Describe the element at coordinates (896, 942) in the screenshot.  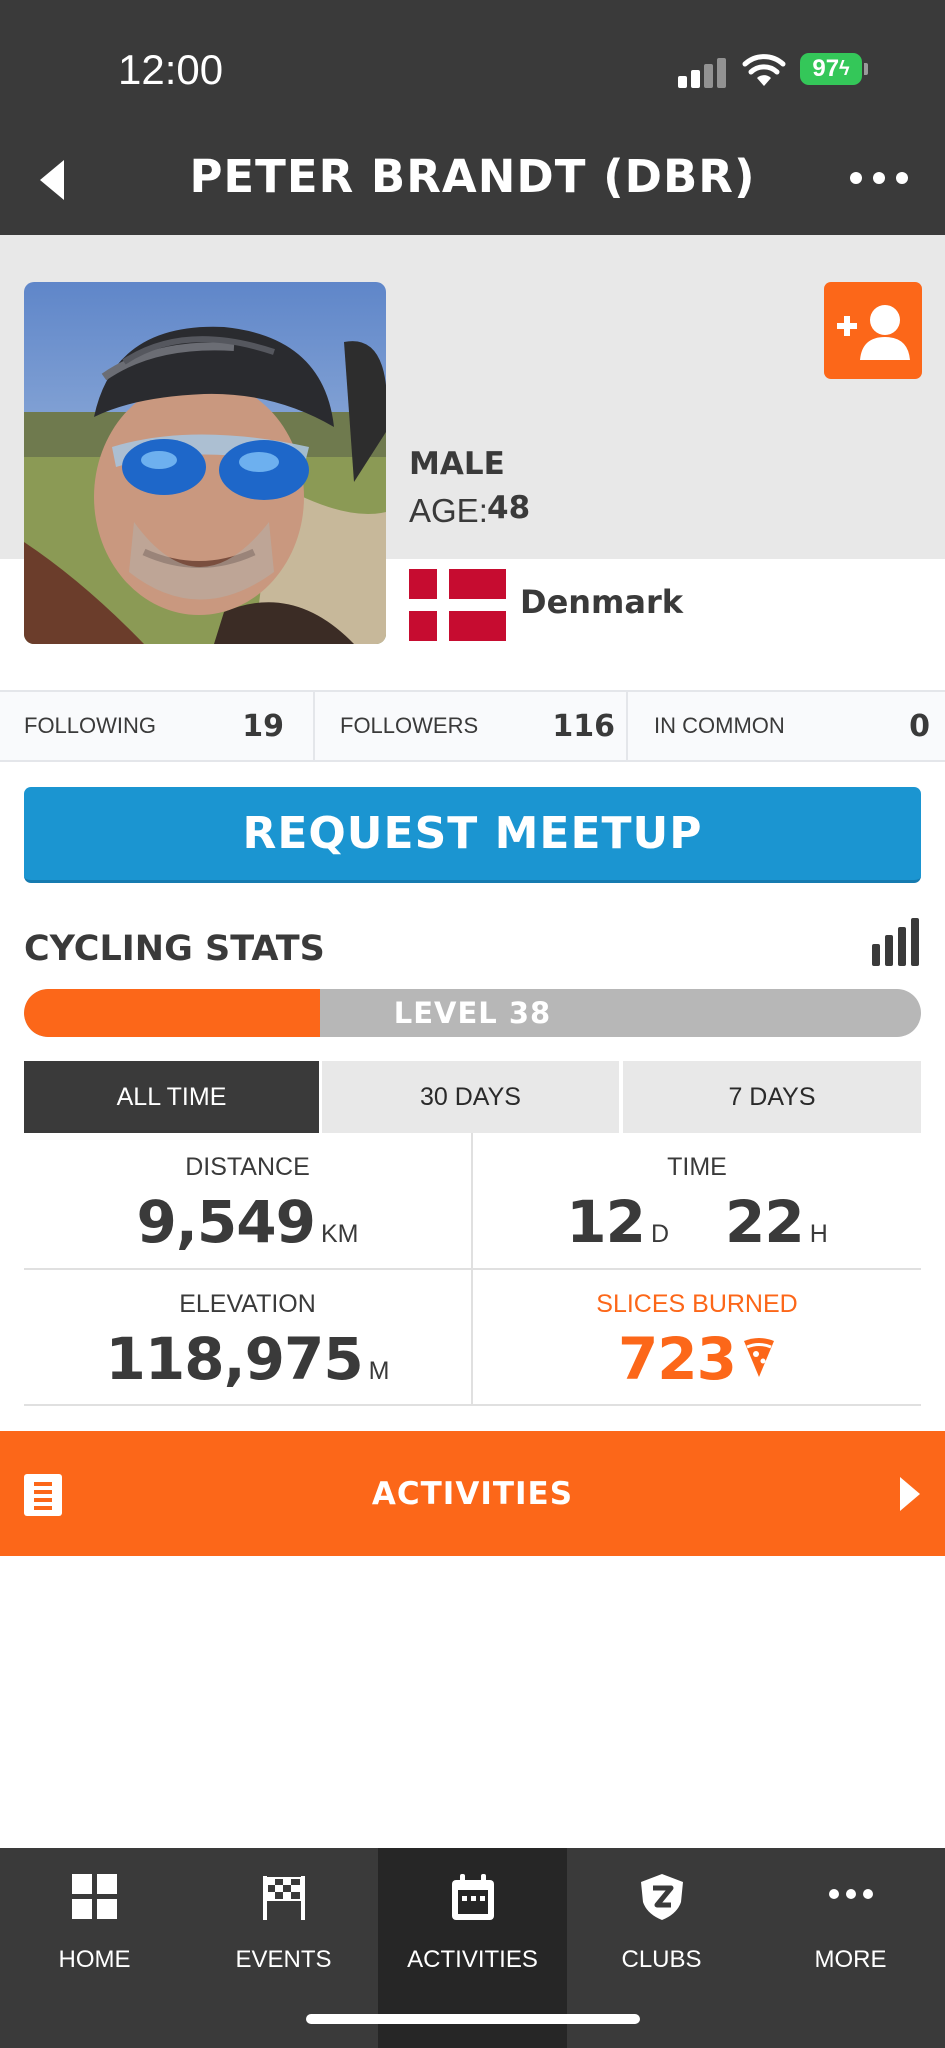
I see `bar-chart-icon` at that location.